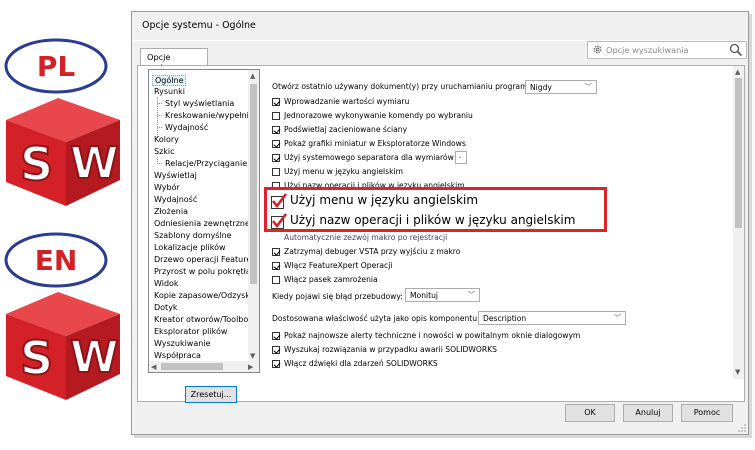  Describe the element at coordinates (276, 172) in the screenshot. I see `checkbox-english-menus` at that location.